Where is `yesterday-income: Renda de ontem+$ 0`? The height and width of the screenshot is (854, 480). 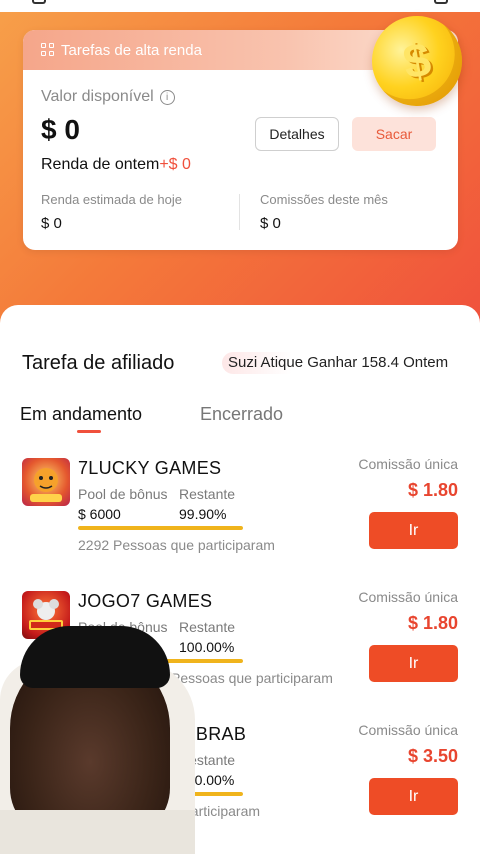
yesterday-income: Renda de ontem+$ 0 is located at coordinates (116, 164).